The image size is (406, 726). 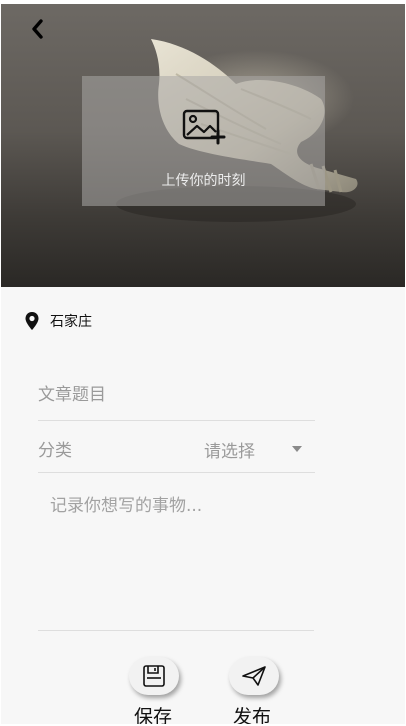 What do you see at coordinates (252, 713) in the screenshot?
I see `publish-label: 发布` at bounding box center [252, 713].